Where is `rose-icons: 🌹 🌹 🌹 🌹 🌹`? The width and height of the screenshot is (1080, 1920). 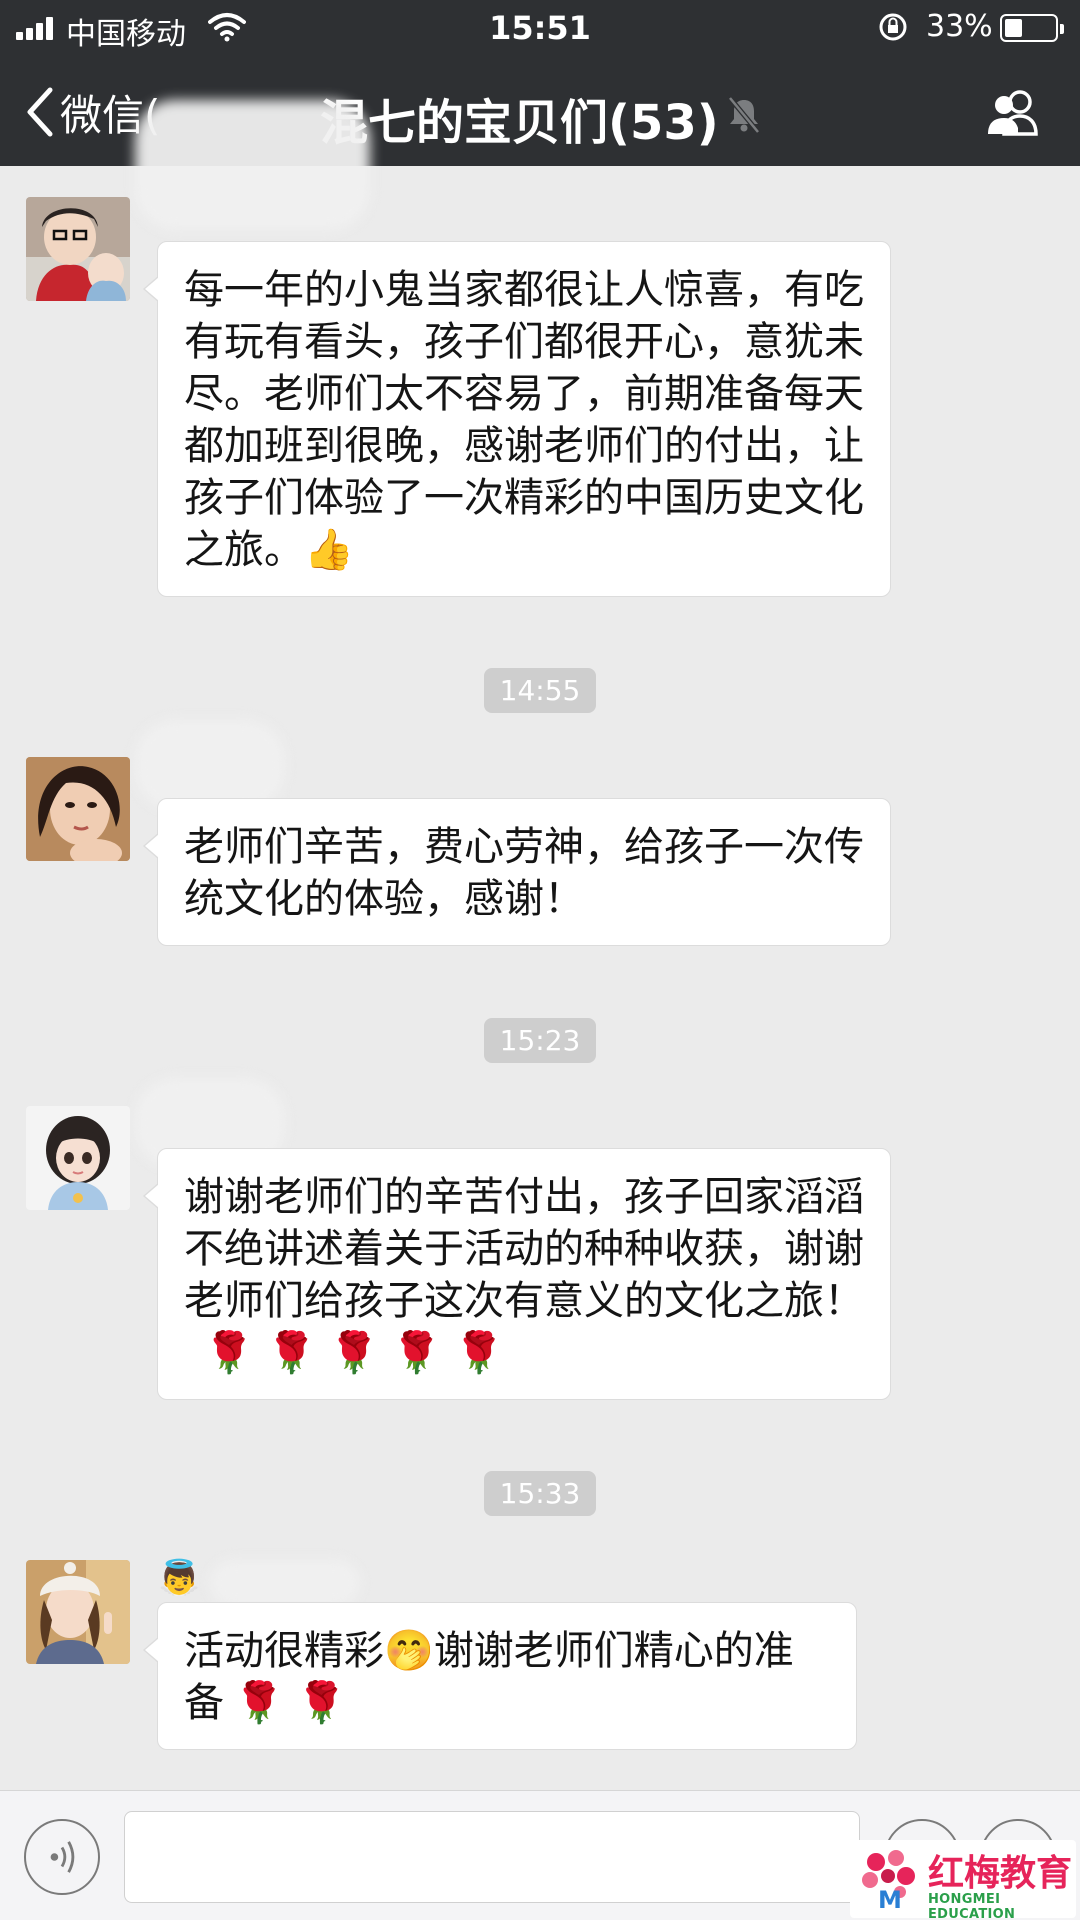
rose-icons: 🌹 🌹 🌹 🌹 🌹 is located at coordinates (354, 1353).